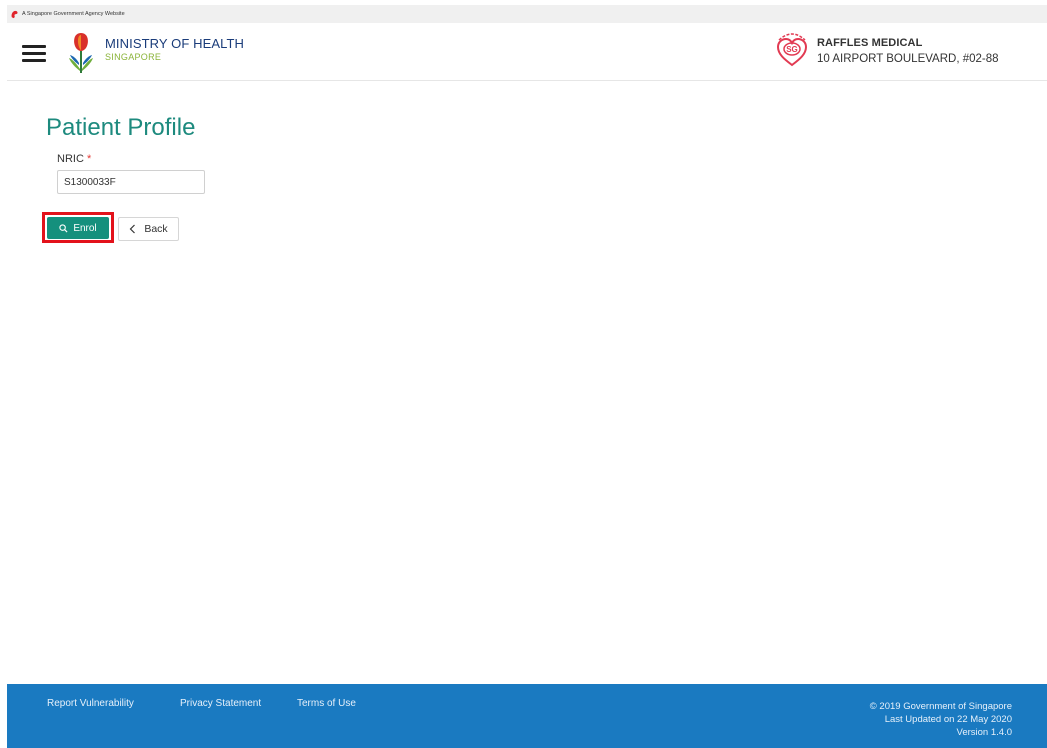 This screenshot has height=748, width=1047. I want to click on clinic-name: RAFFLES MEDICAL, so click(870, 43).